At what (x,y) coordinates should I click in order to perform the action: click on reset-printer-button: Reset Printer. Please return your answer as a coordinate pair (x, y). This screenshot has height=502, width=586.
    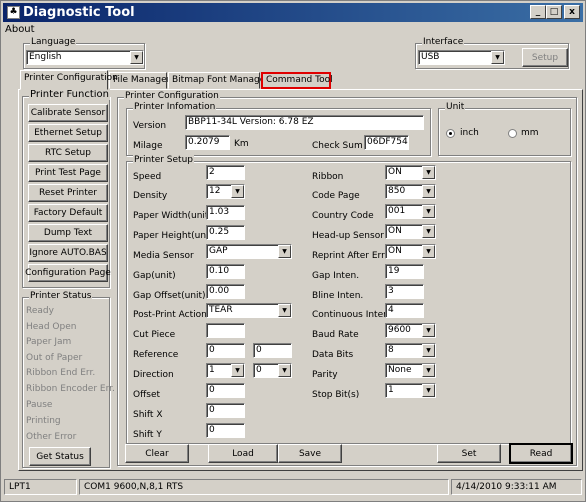
    Looking at the image, I should click on (68, 193).